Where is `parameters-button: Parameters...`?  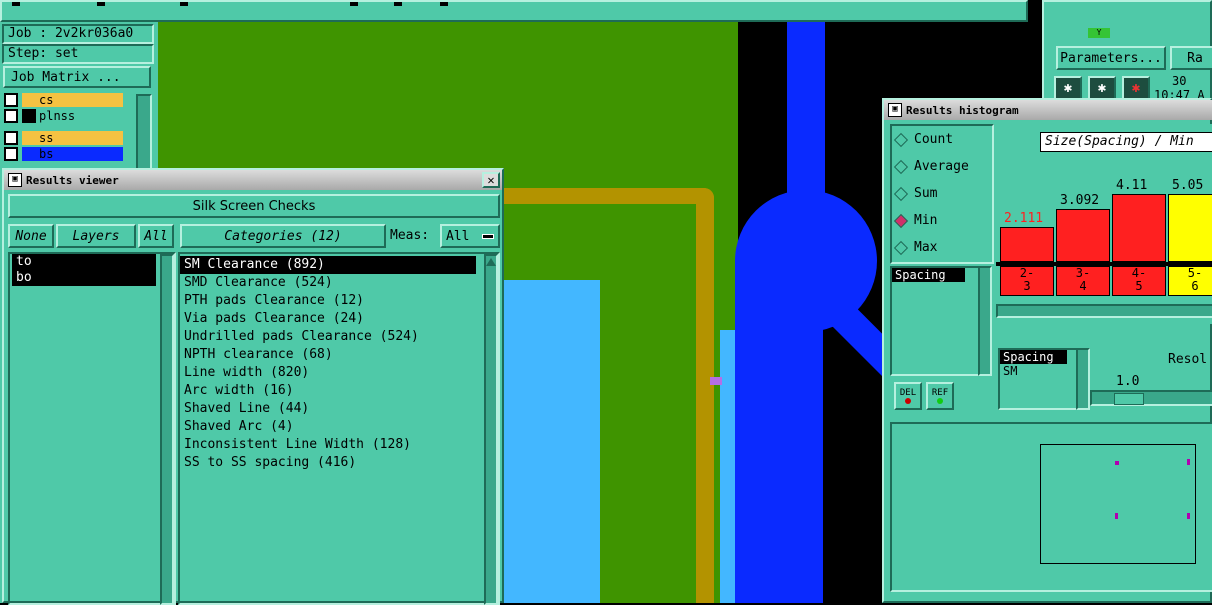
parameters-button: Parameters... is located at coordinates (1111, 58).